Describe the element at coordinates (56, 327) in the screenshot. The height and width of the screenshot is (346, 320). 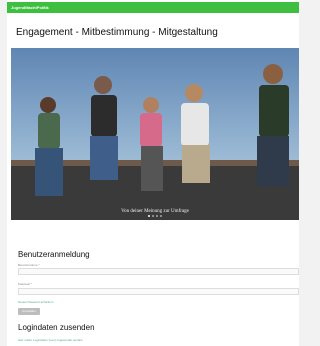
I see `send-login-title: Logindaten zusenden` at that location.